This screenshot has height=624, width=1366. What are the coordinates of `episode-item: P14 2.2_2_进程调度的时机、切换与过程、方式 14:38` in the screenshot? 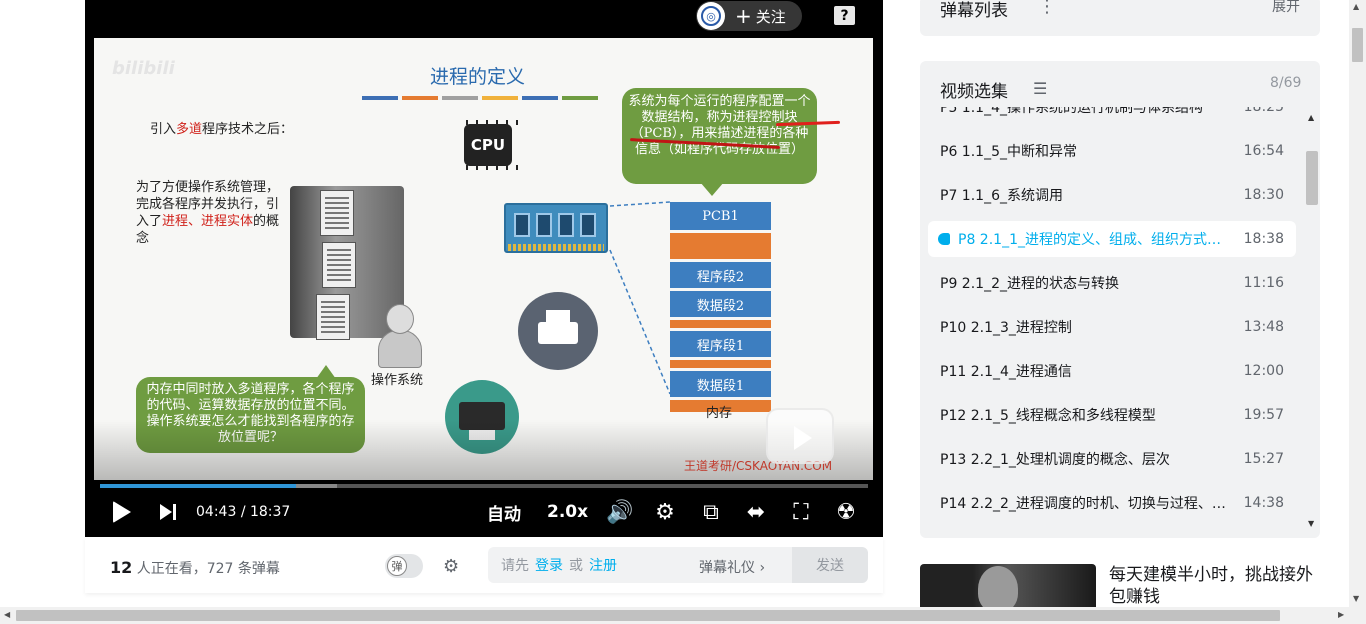 It's located at (1112, 503).